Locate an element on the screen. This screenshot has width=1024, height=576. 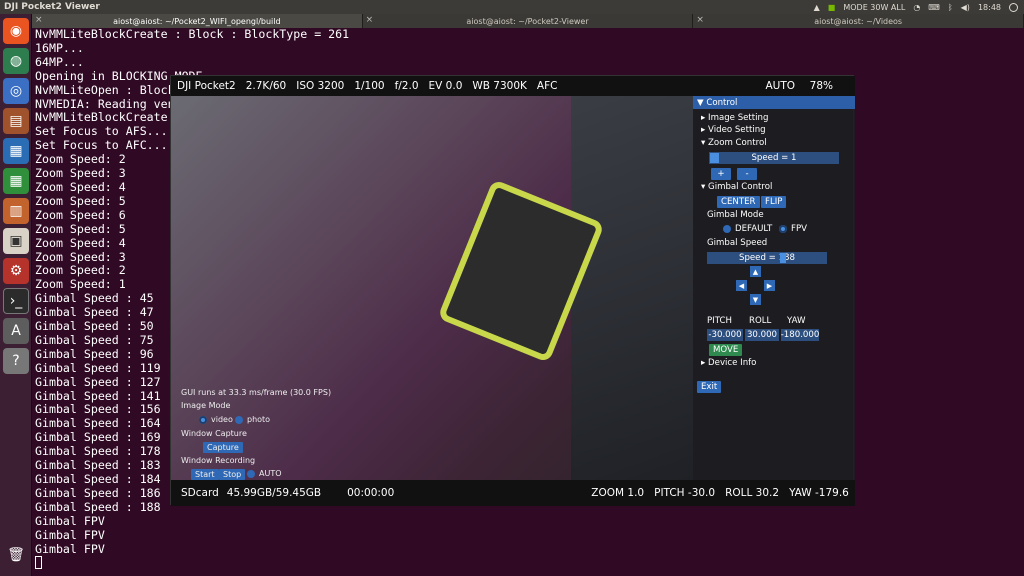
exit-button: Exit is located at coordinates (709, 387).